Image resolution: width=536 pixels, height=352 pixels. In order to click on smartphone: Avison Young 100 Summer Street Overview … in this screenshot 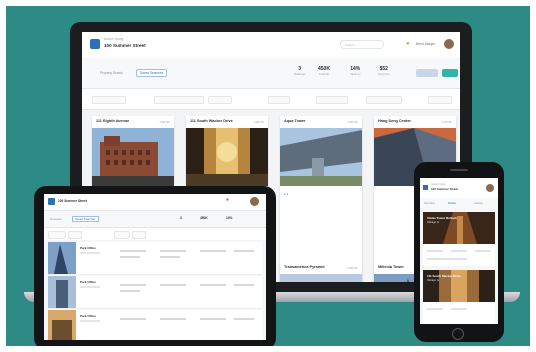, I will do `click(459, 252)`.